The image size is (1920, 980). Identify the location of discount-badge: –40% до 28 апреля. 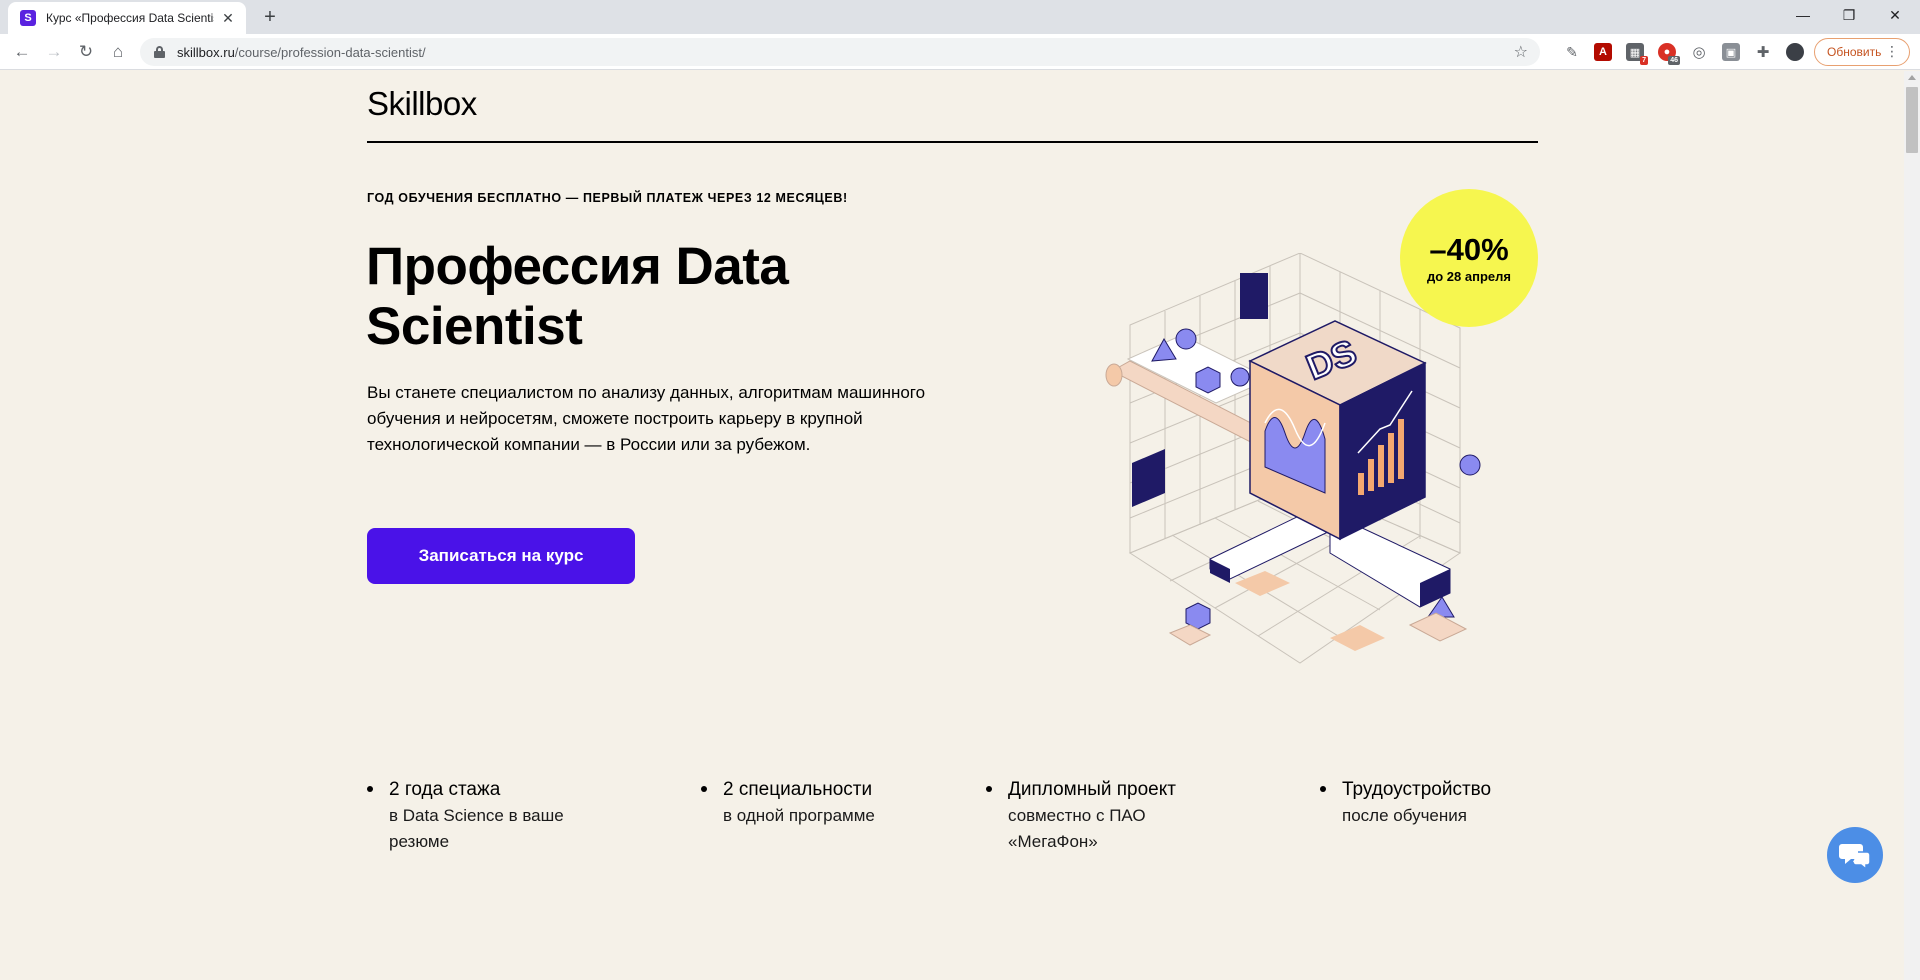
(1469, 258).